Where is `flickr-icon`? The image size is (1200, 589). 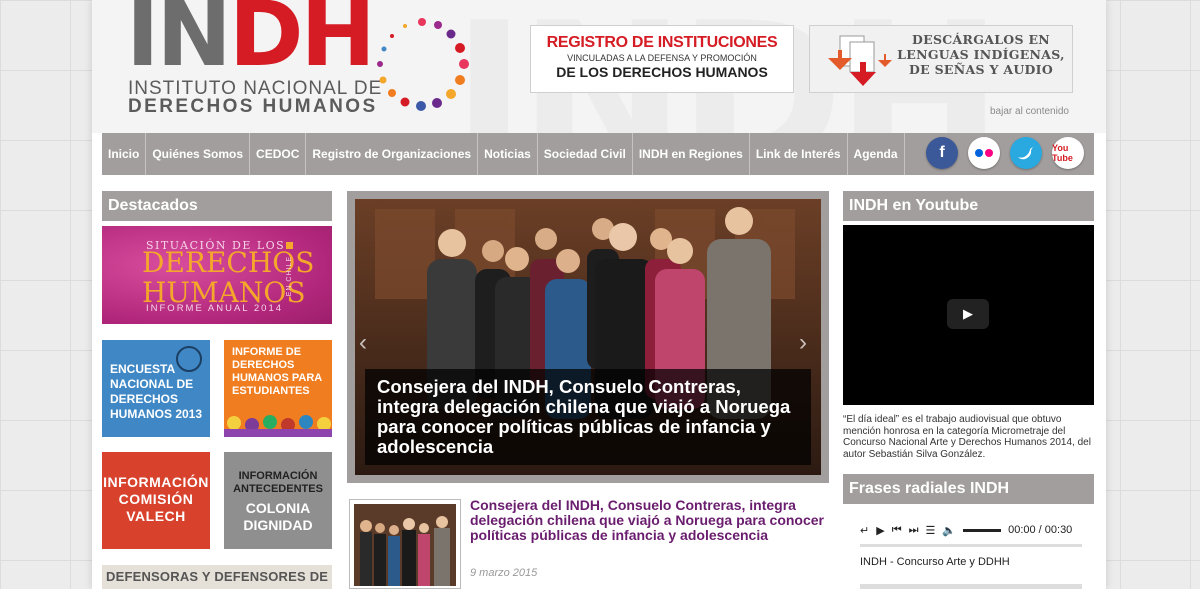 flickr-icon is located at coordinates (984, 153).